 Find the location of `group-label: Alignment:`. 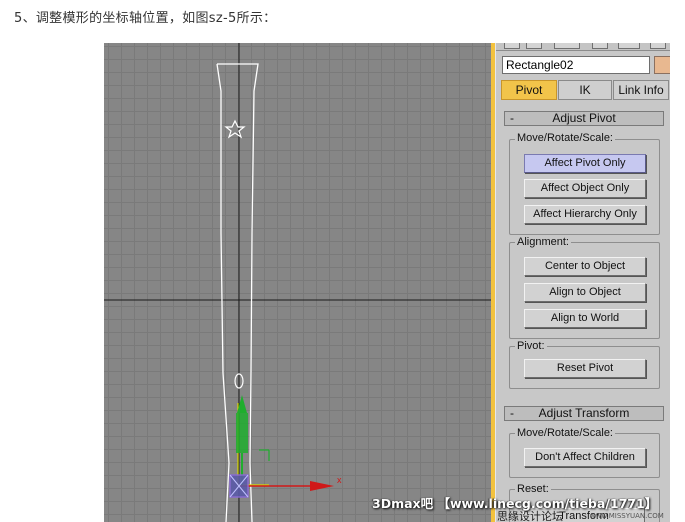

group-label: Alignment: is located at coordinates (543, 242).